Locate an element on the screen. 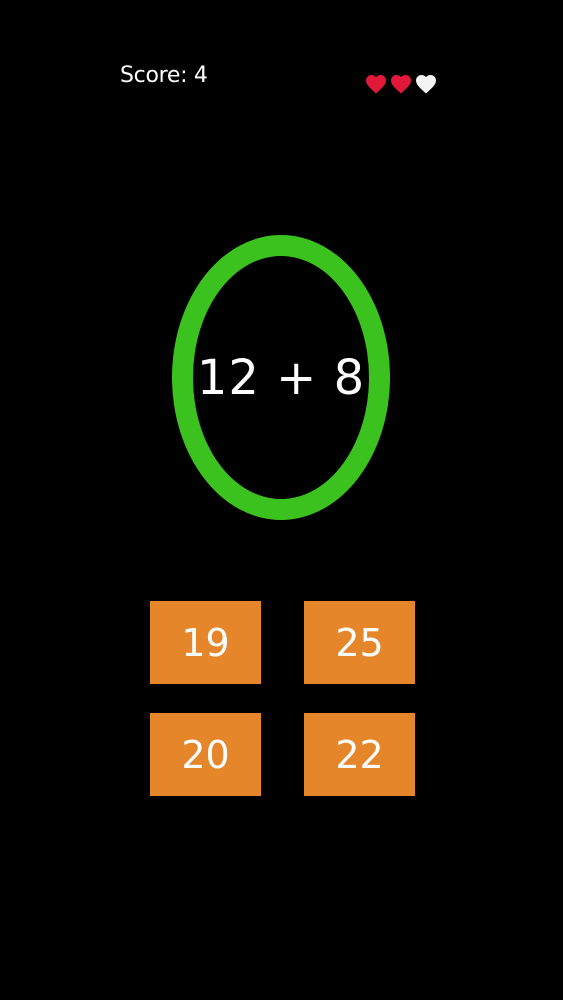 Image resolution: width=563 pixels, height=1000 pixels. heart-empty-icon is located at coordinates (426, 84).